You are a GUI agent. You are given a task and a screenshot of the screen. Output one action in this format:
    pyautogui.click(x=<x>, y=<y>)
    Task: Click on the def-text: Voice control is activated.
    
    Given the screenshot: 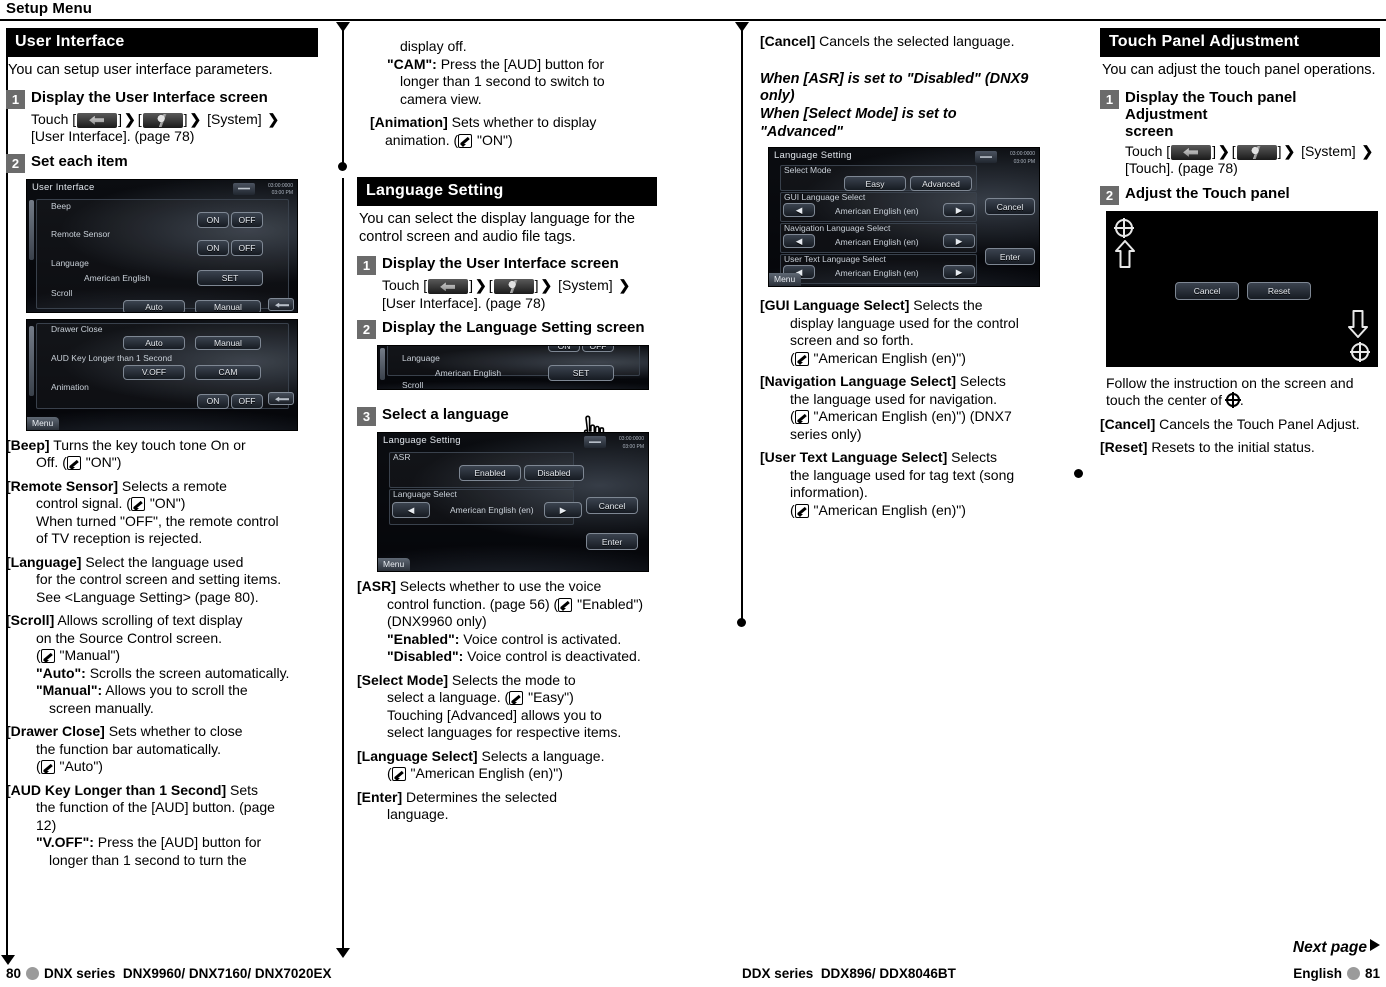 What is the action you would take?
    pyautogui.click(x=540, y=638)
    